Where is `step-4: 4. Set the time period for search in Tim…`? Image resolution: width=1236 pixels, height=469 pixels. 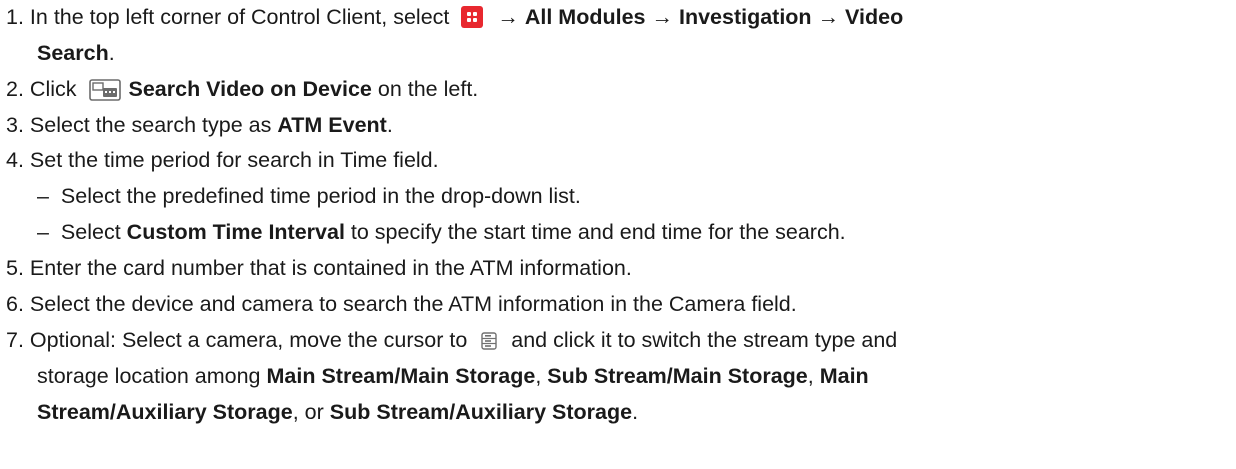
step-4: 4. Set the time period for search in Tim… is located at coordinates (222, 160).